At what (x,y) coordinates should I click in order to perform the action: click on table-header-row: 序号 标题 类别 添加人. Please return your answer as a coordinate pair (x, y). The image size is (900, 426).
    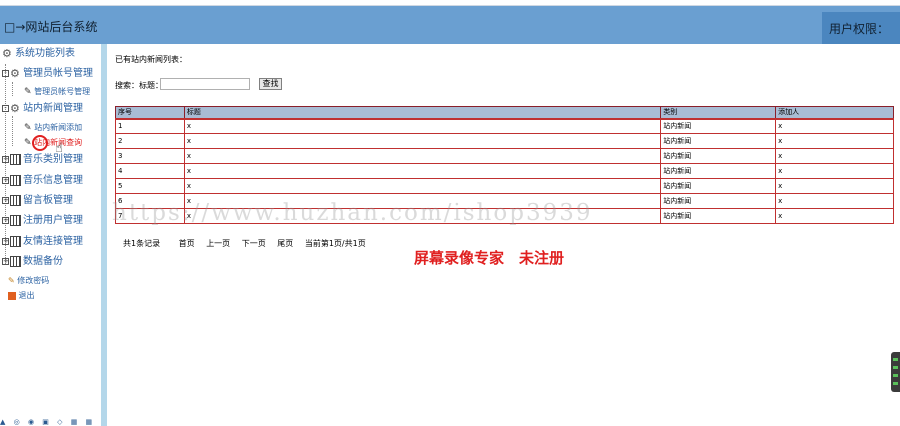
    Looking at the image, I should click on (504, 112).